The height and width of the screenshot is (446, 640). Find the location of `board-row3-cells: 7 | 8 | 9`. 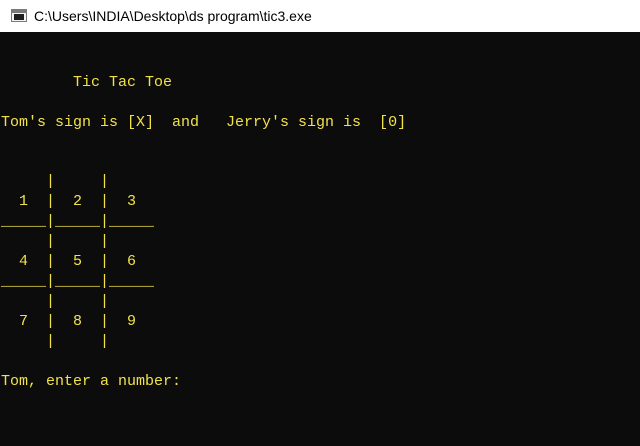

board-row3-cells: 7 | 8 | 9 is located at coordinates (69, 321).